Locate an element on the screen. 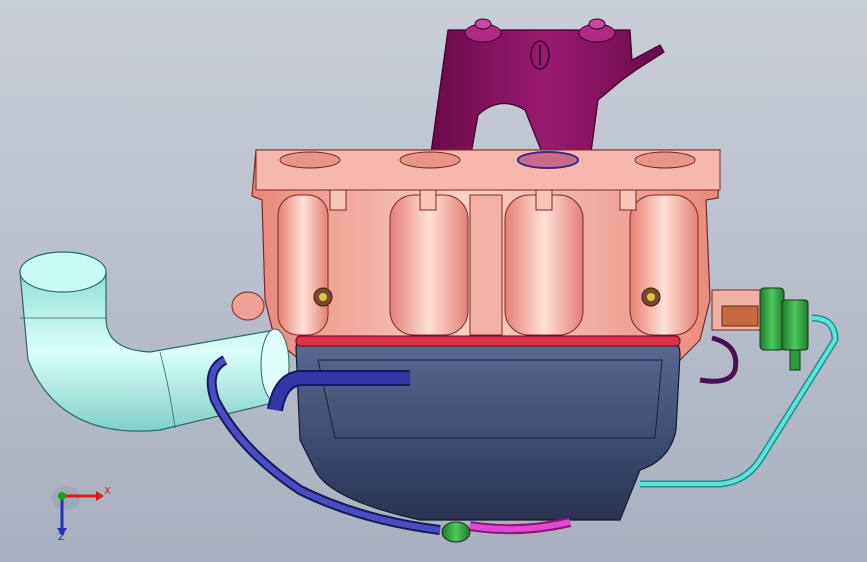 The width and height of the screenshot is (867, 562). throttle-elbow-pipe is located at coordinates (154, 341).